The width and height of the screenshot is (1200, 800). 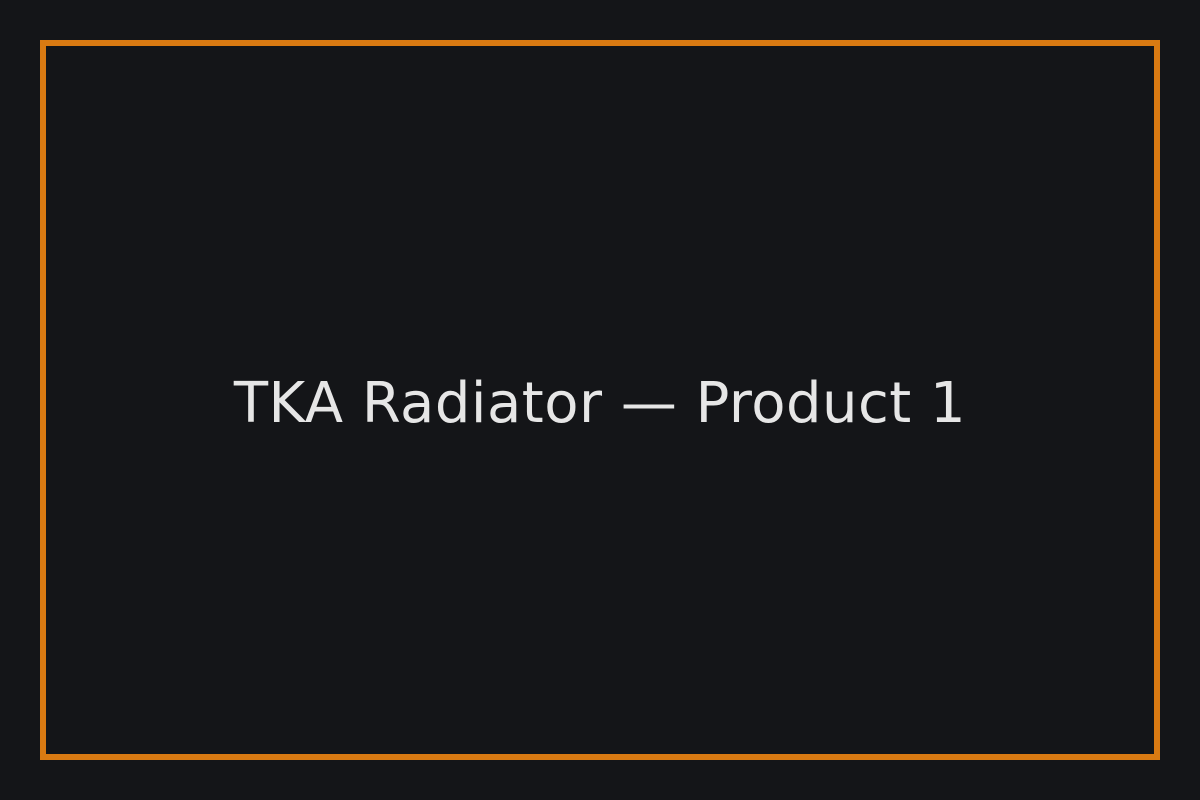 What do you see at coordinates (600, 403) in the screenshot?
I see `placeholder-title: TKA Radiator — Product 1` at bounding box center [600, 403].